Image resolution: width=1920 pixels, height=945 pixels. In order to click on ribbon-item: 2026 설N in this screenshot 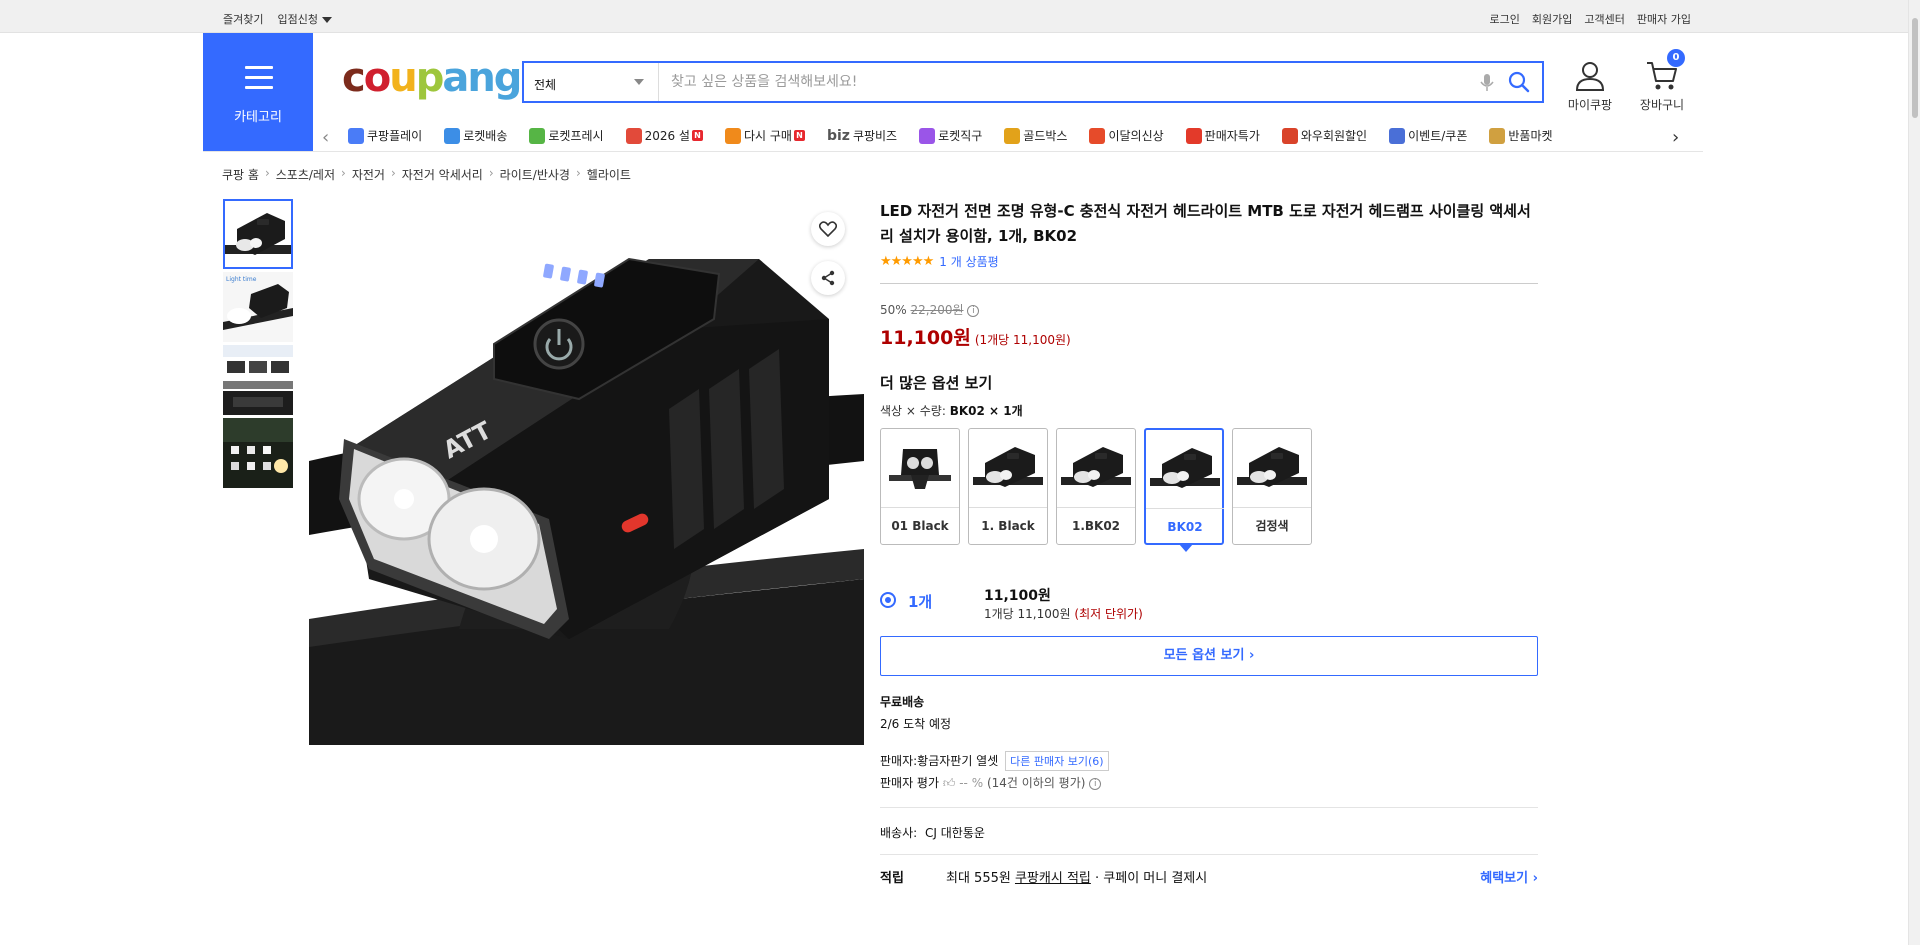, I will do `click(664, 135)`.